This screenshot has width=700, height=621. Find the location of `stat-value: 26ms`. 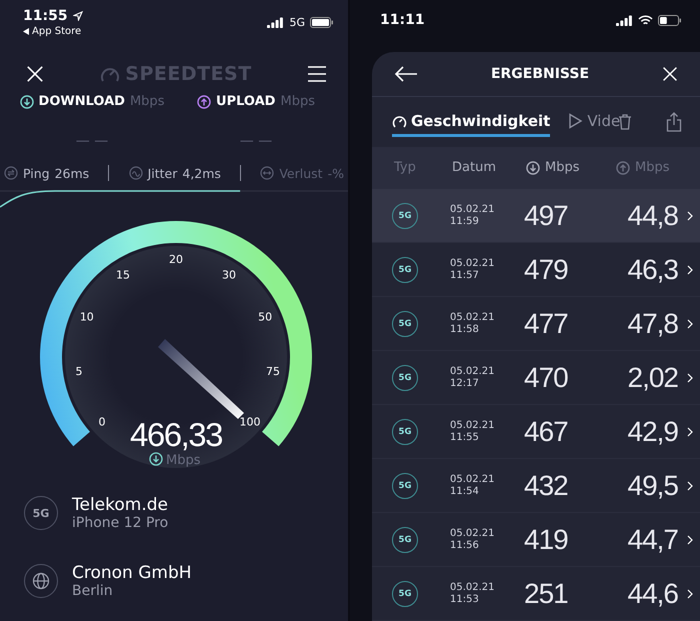

stat-value: 26ms is located at coordinates (72, 173).